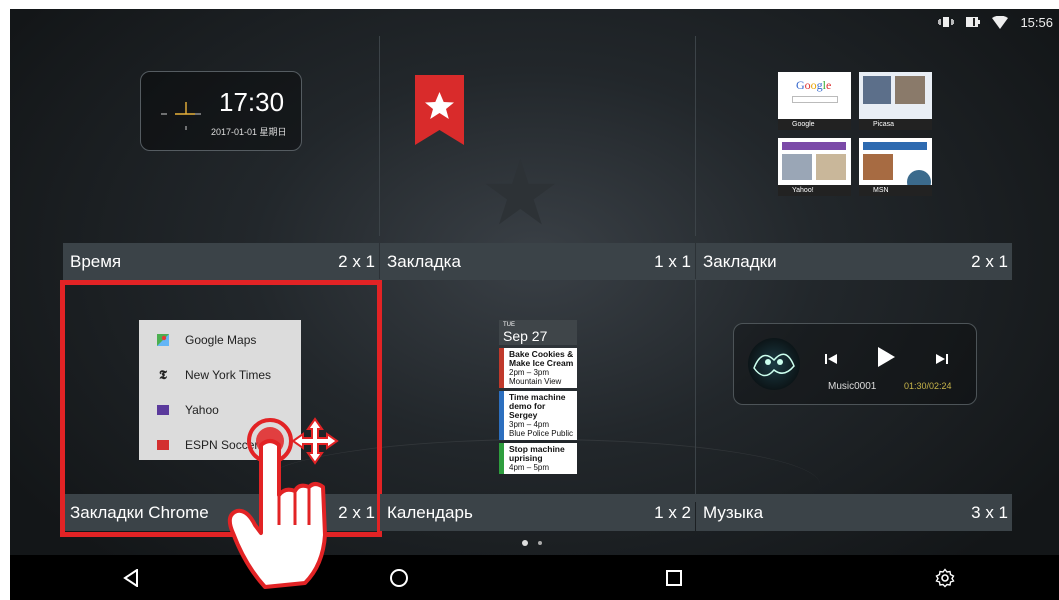  I want to click on widget-name: Музыка, so click(733, 512).